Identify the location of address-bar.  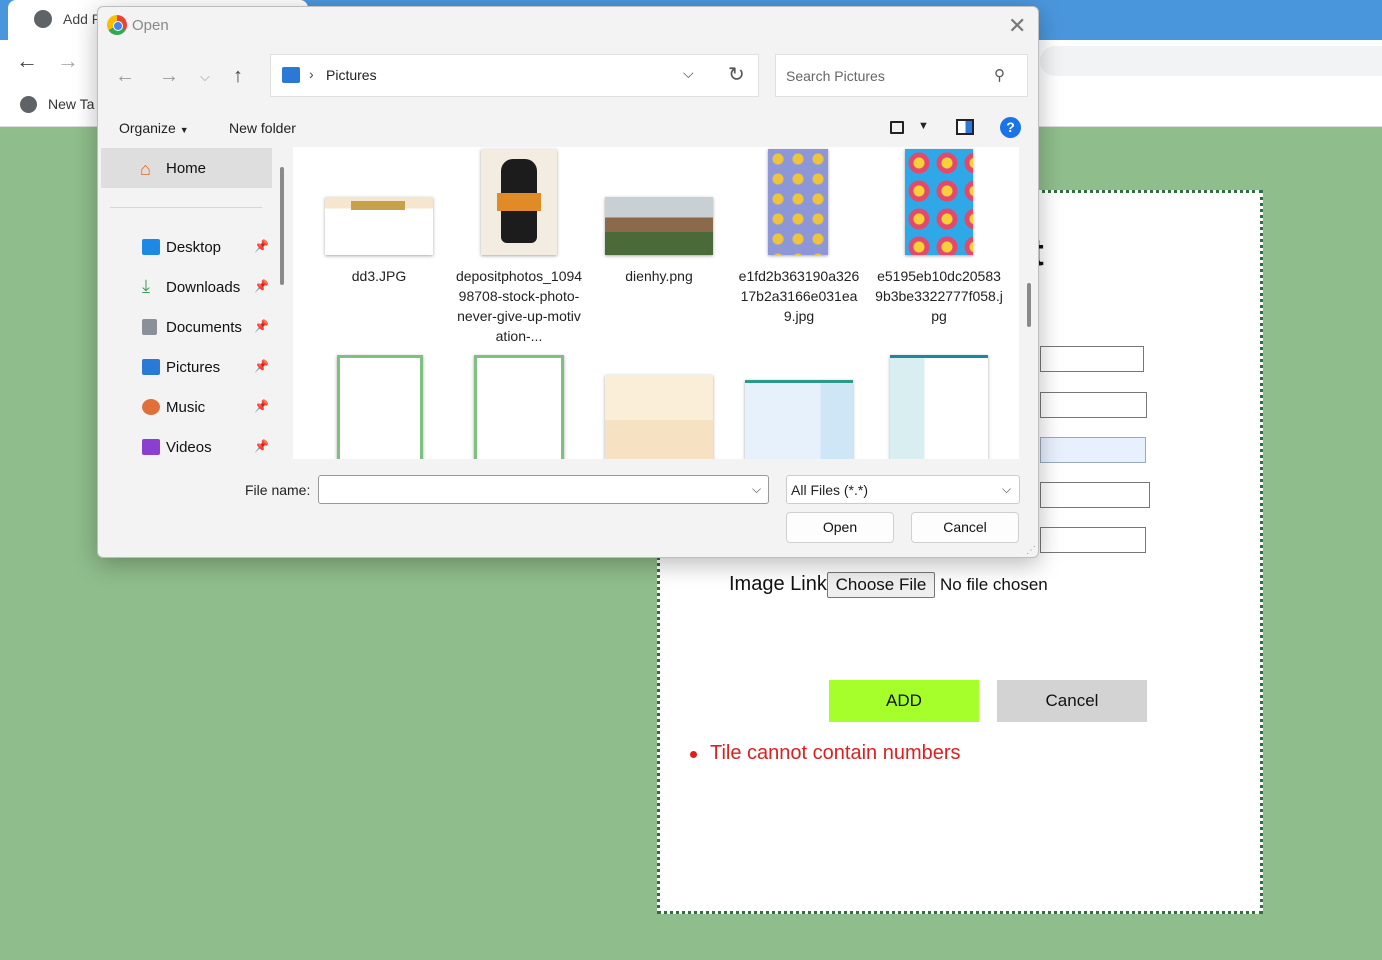
(1211, 61).